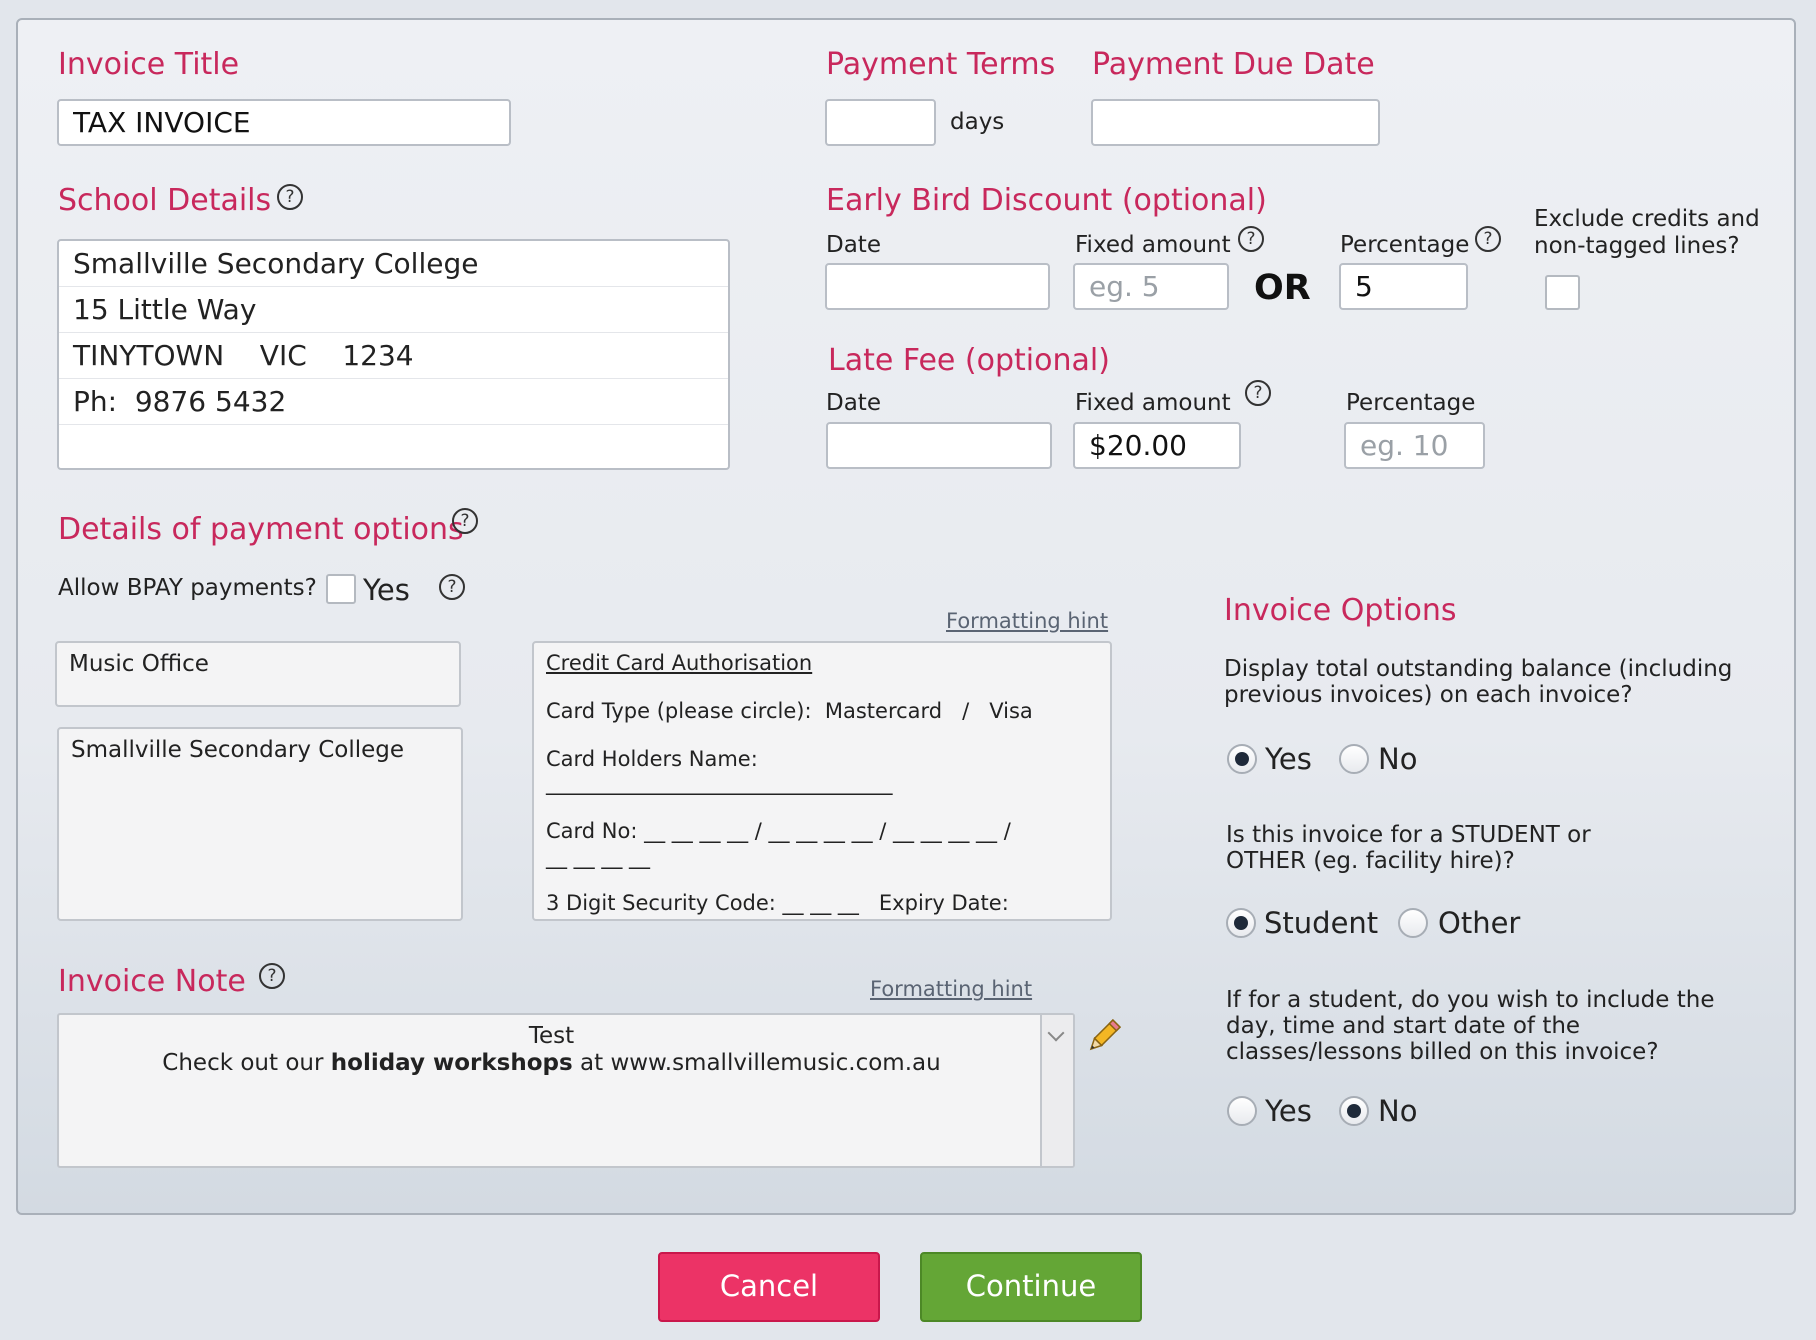  I want to click on exclude-credits-label-2: non-tagged lines?, so click(1637, 246).